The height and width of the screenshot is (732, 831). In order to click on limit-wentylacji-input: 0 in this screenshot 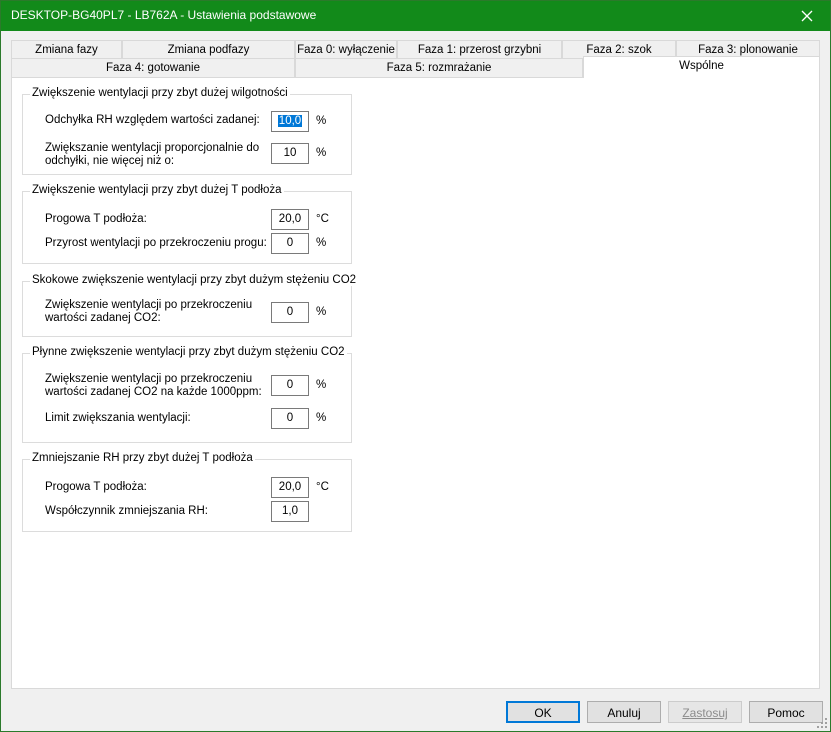, I will do `click(290, 418)`.